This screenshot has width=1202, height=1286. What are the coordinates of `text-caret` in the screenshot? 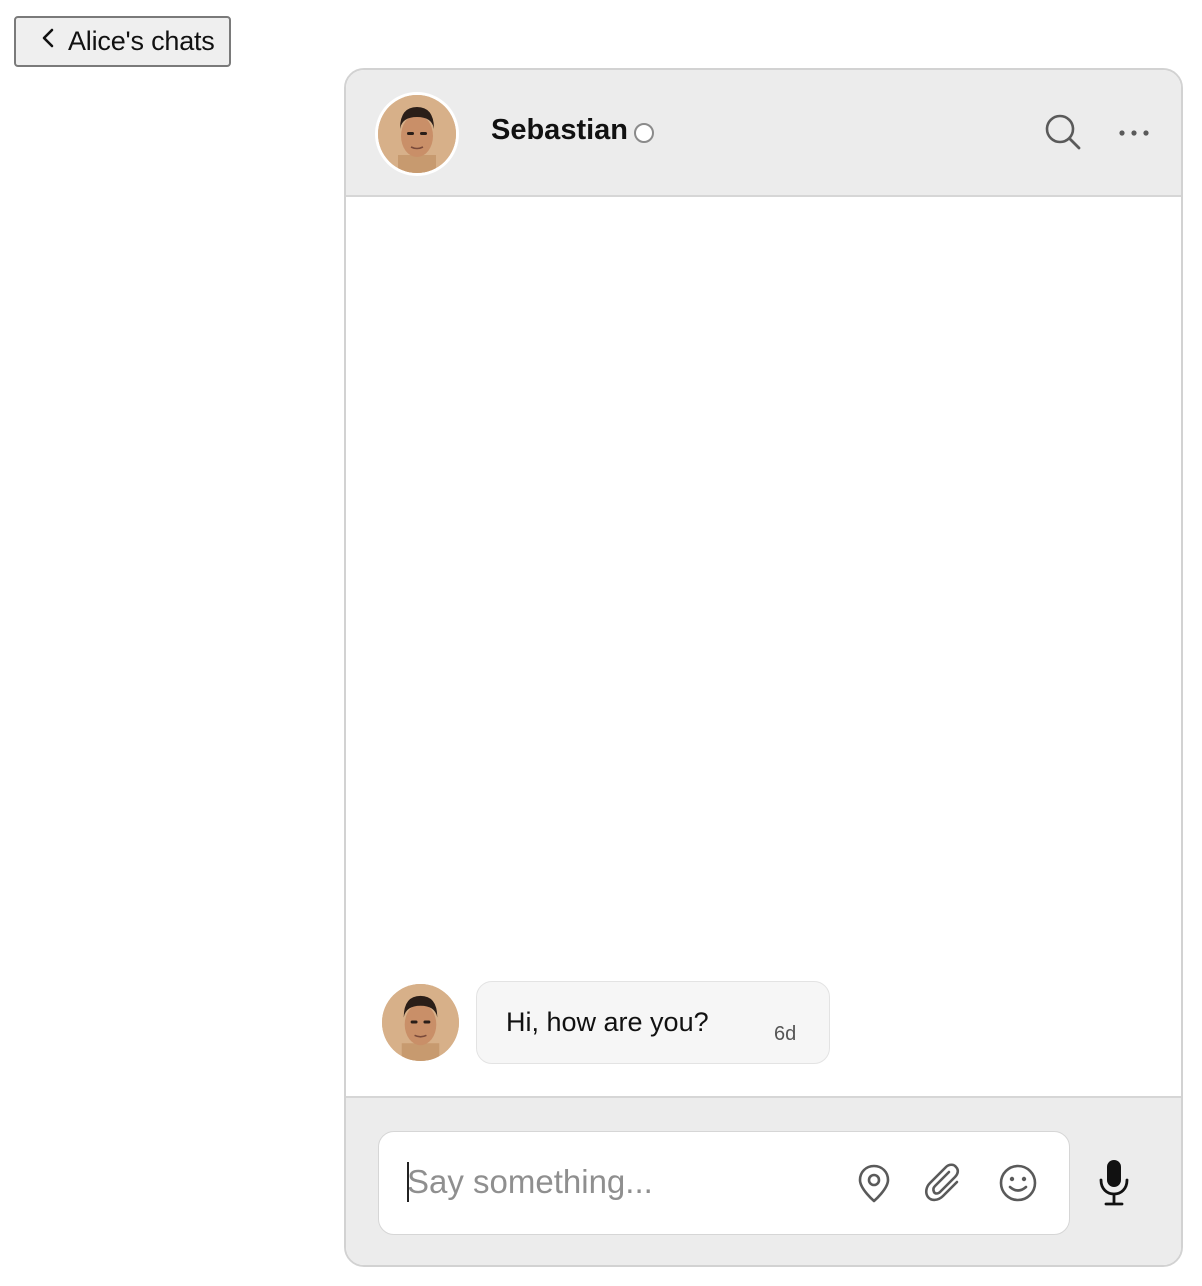 It's located at (408, 1182).